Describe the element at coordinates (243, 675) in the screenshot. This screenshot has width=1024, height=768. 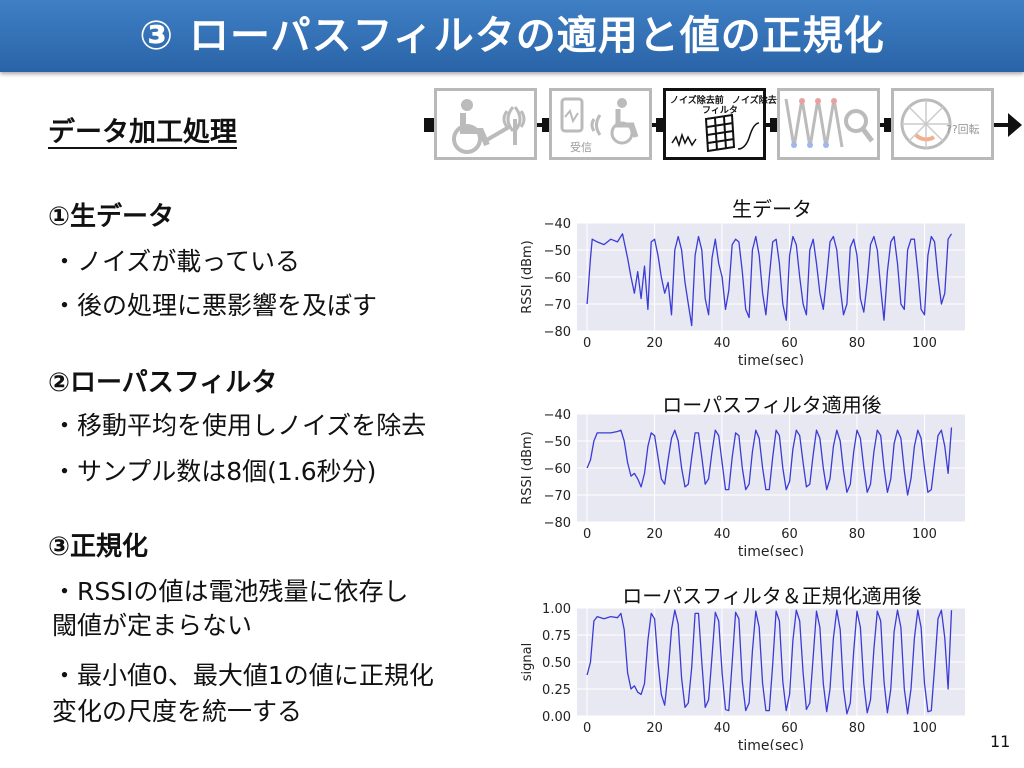
I see `bullet-text: ・最小値0、最大値1の値に正規化` at that location.